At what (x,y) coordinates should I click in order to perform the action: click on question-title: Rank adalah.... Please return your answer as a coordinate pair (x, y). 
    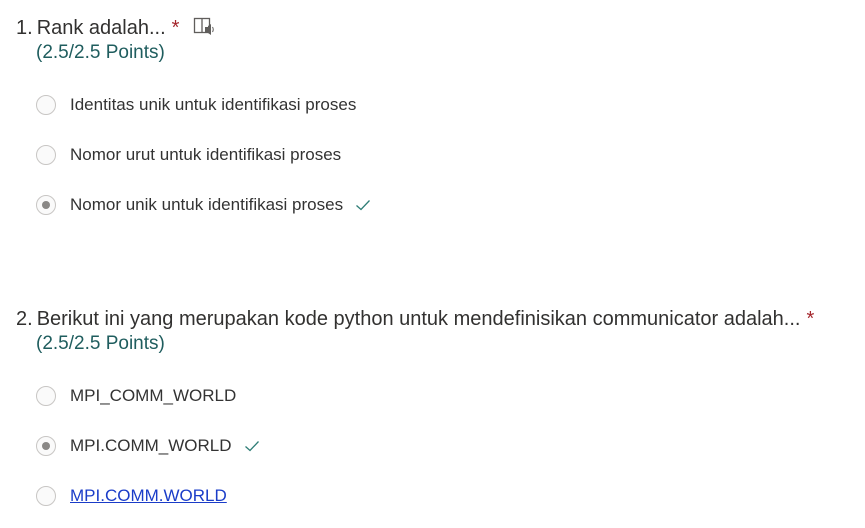
    Looking at the image, I should click on (101, 28).